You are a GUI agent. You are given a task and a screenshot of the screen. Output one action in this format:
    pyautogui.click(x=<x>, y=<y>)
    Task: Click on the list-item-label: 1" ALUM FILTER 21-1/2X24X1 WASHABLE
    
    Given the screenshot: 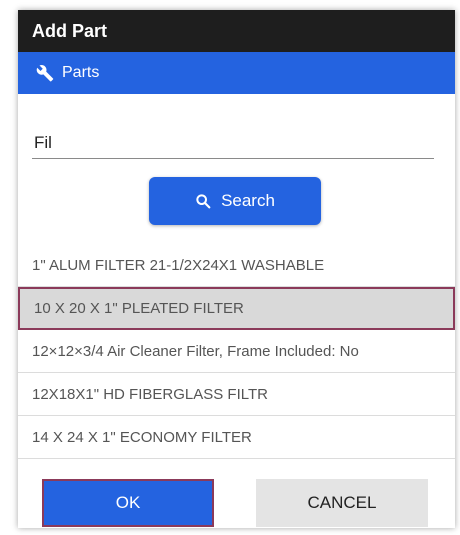 What is the action you would take?
    pyautogui.click(x=178, y=265)
    